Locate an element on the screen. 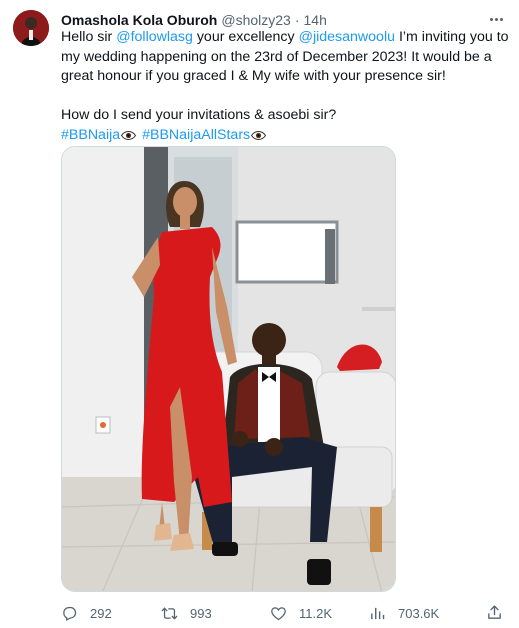 This screenshot has height=628, width=519. avatar is located at coordinates (31, 28).